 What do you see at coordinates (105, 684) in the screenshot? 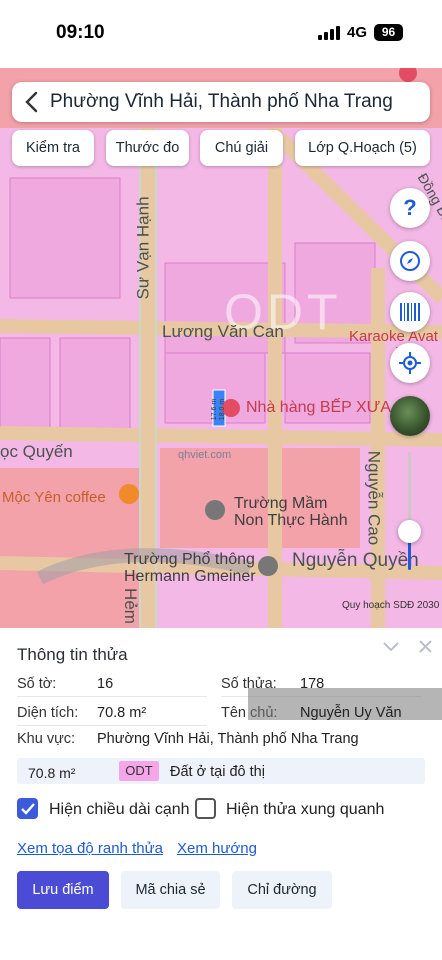
I see `sheet-number-value: 16` at bounding box center [105, 684].